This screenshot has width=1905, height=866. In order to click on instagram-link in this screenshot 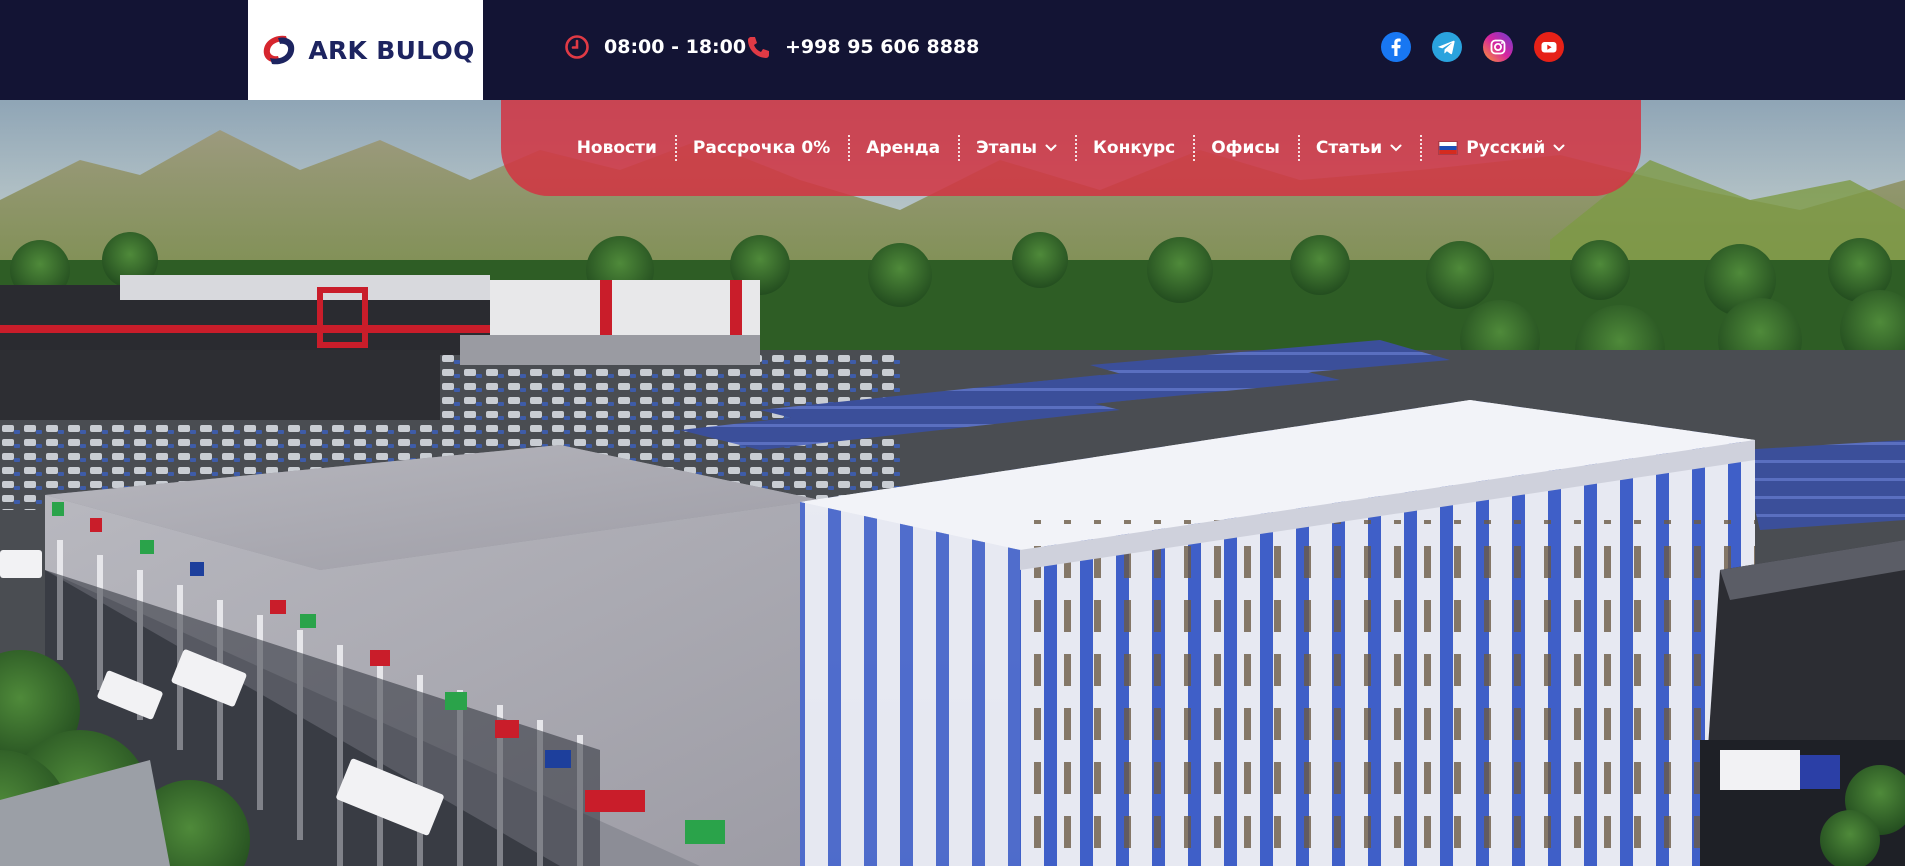, I will do `click(1498, 47)`.